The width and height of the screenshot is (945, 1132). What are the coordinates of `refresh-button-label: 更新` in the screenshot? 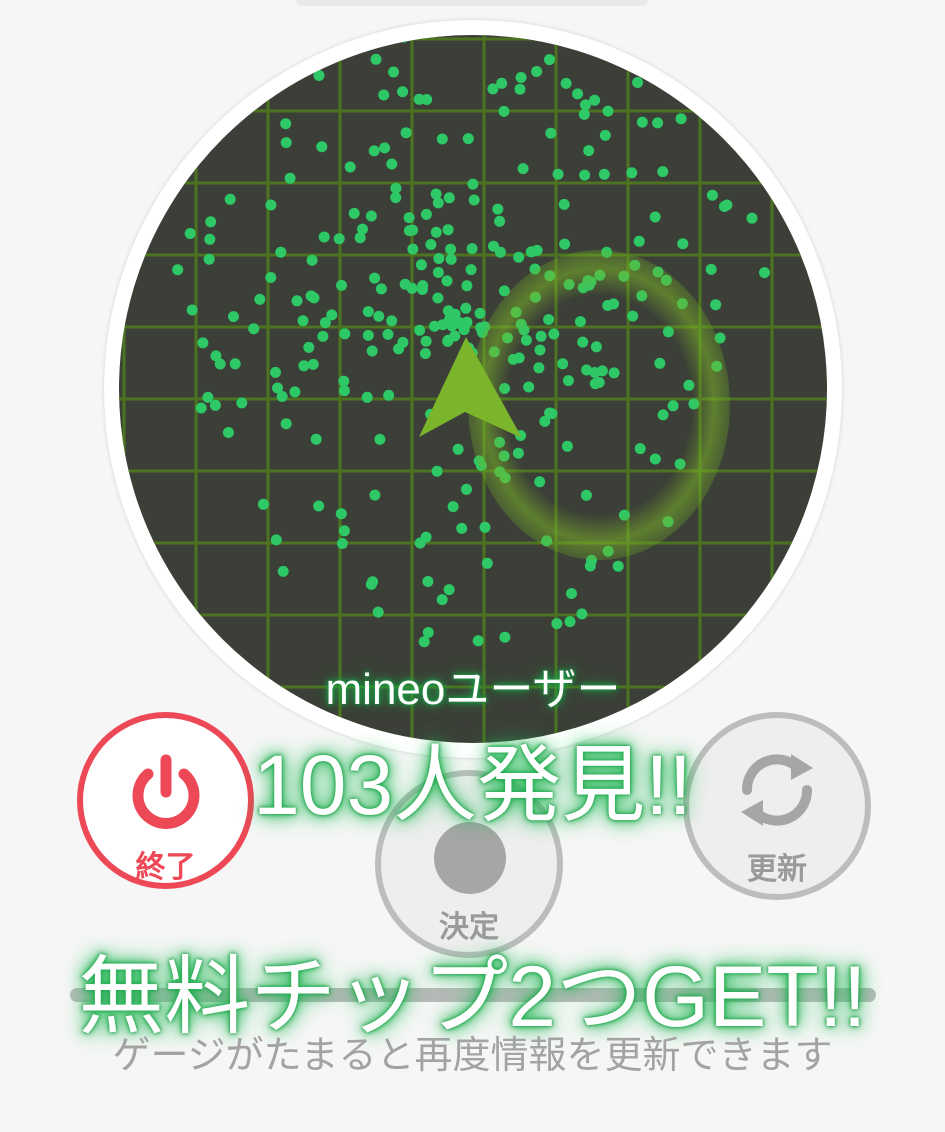 It's located at (777, 869).